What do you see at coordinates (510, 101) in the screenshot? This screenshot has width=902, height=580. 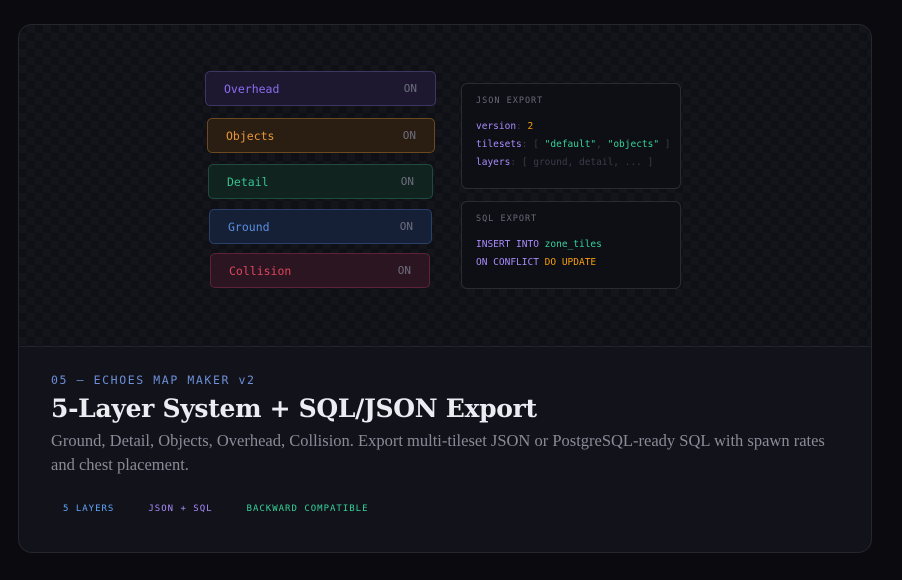 I see `json-export-title: JSON EXPORT` at bounding box center [510, 101].